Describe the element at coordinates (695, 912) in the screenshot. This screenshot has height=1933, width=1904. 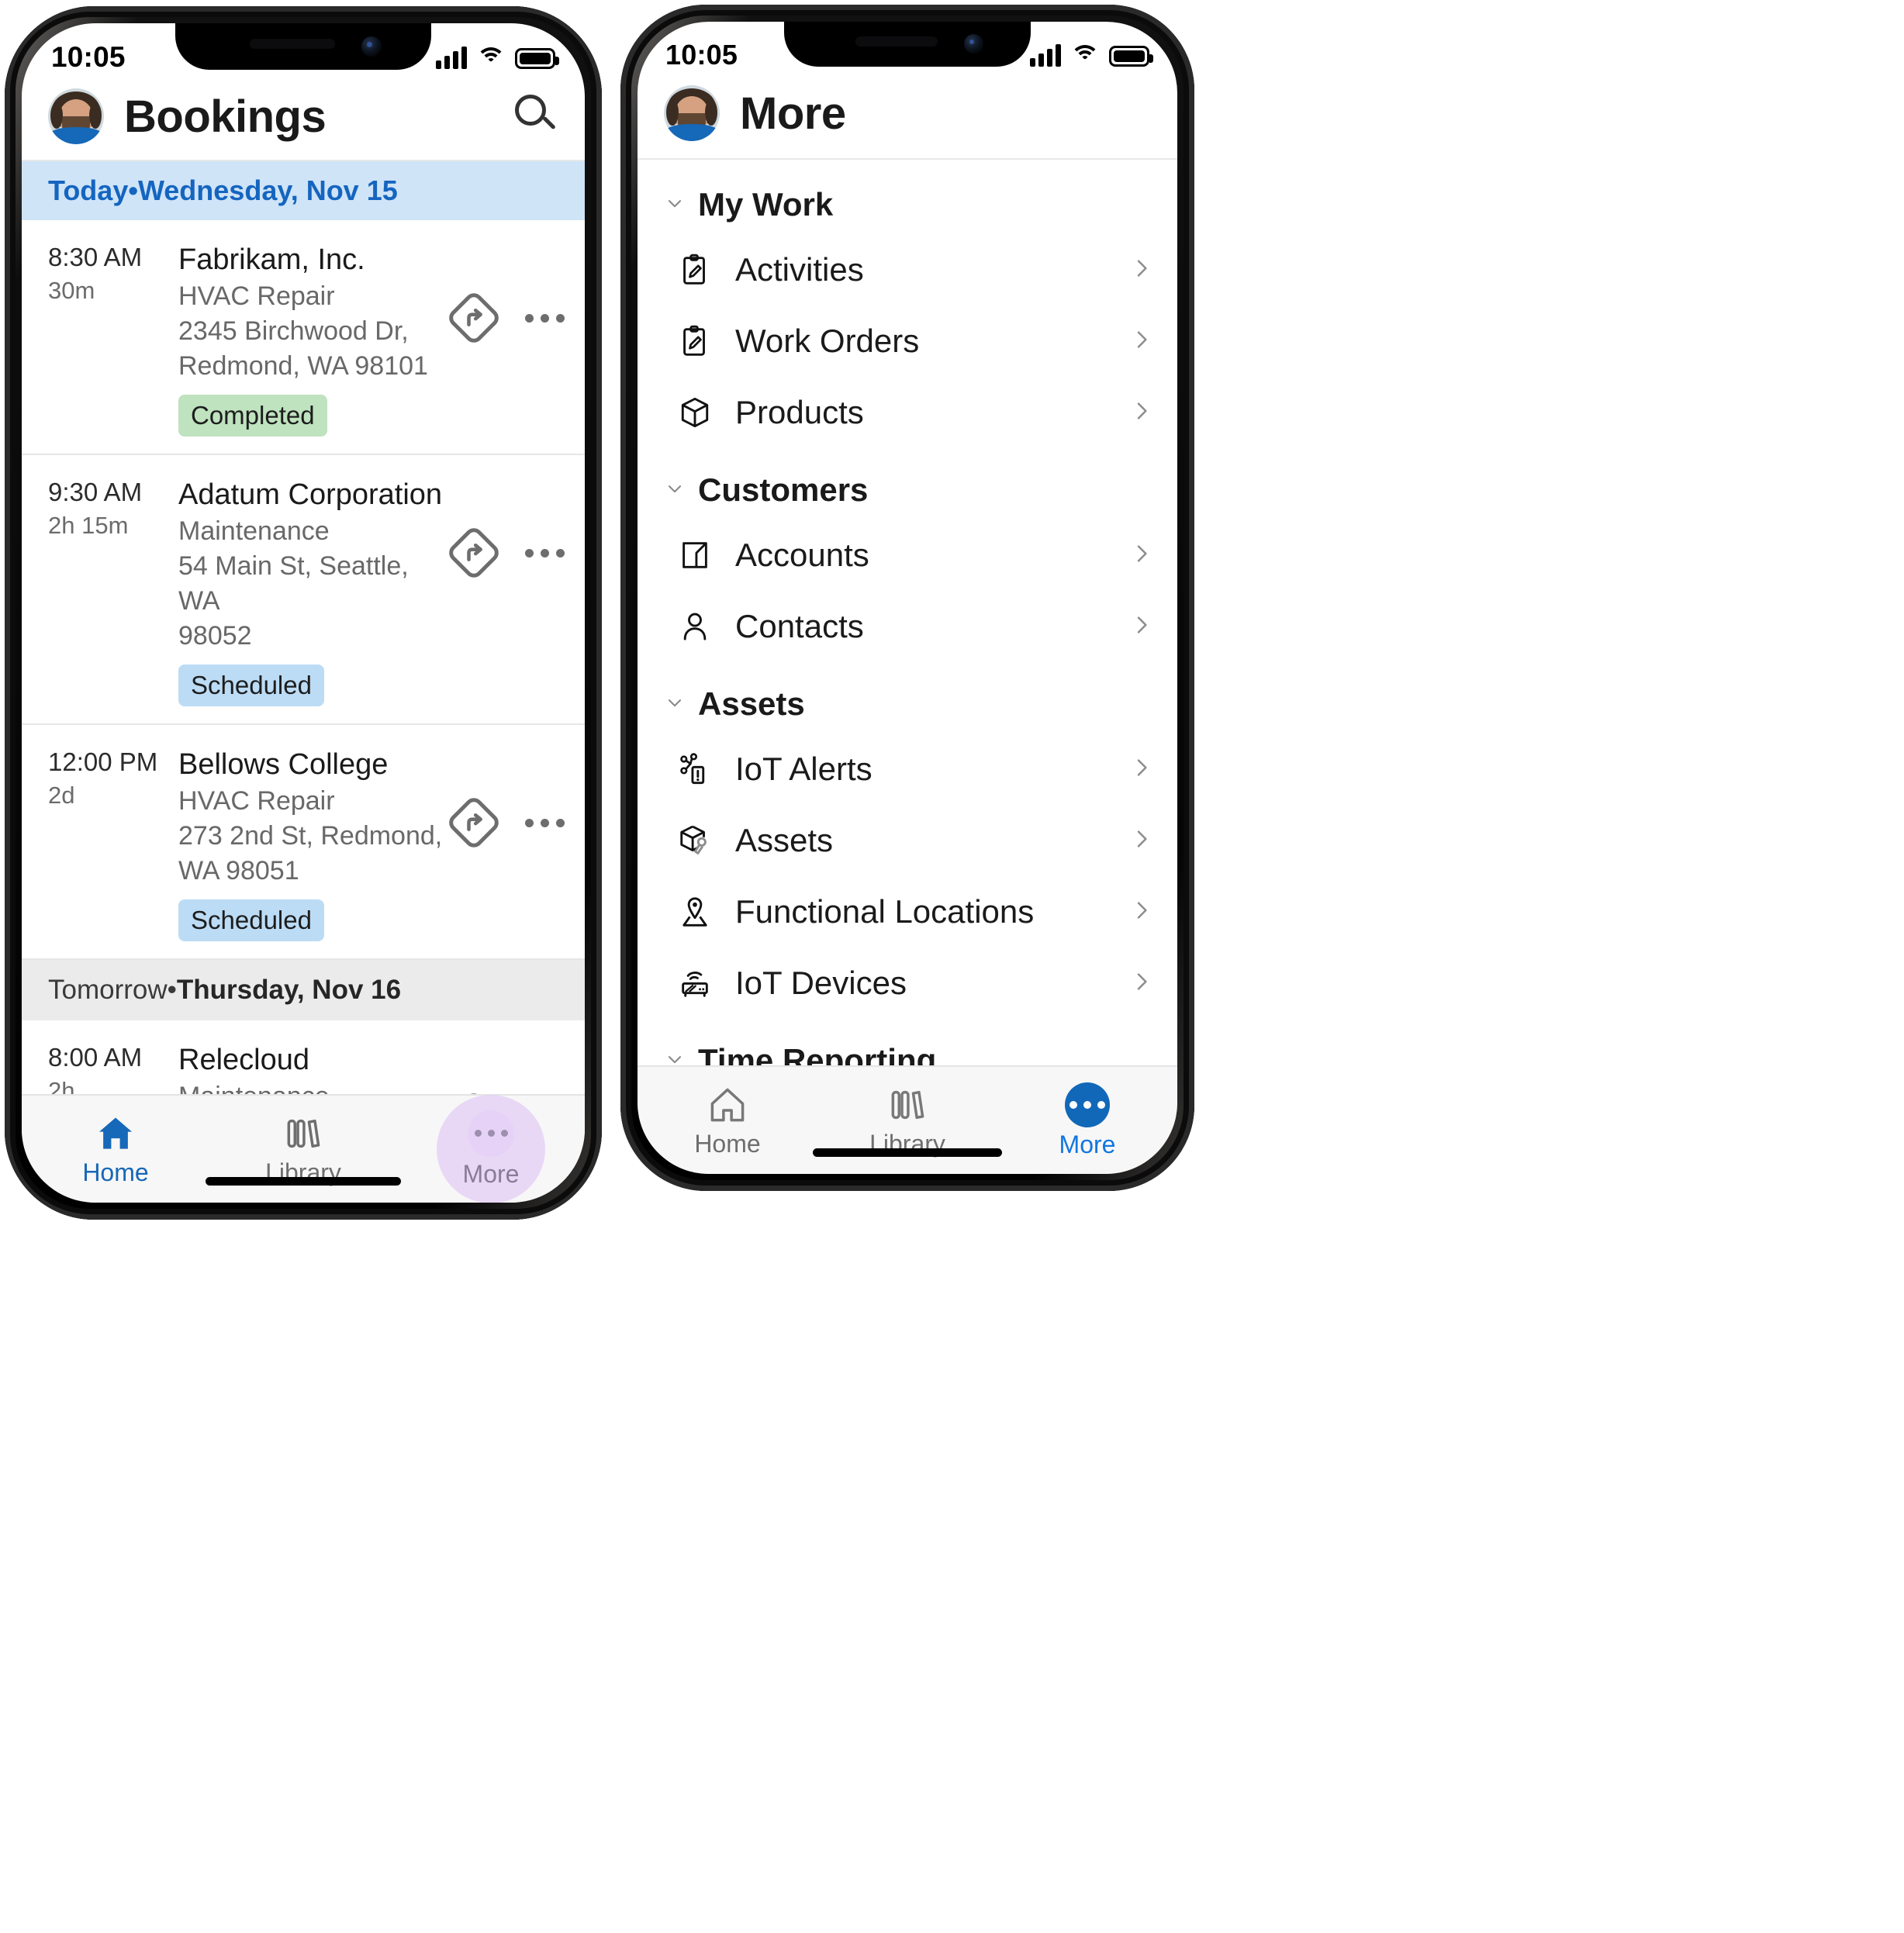
I see `location-pin-icon` at that location.